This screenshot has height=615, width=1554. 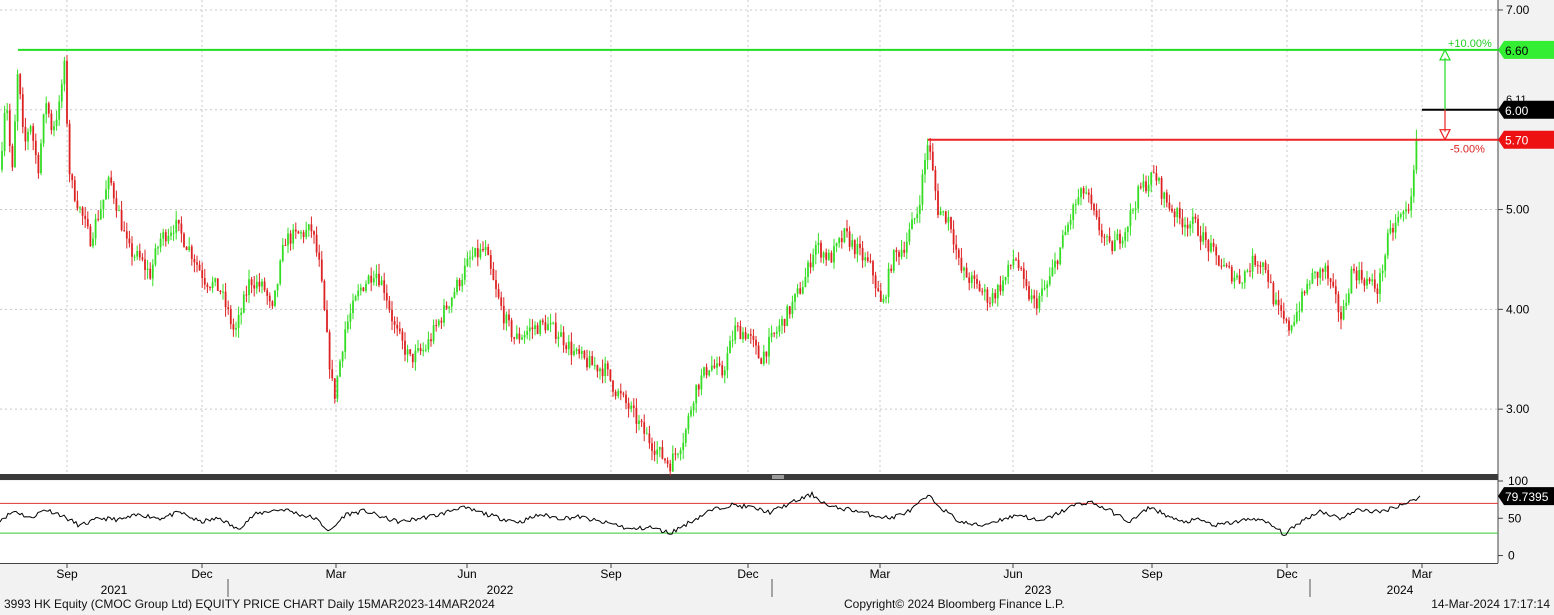 What do you see at coordinates (880, 574) in the screenshot?
I see `month-label: Mar` at bounding box center [880, 574].